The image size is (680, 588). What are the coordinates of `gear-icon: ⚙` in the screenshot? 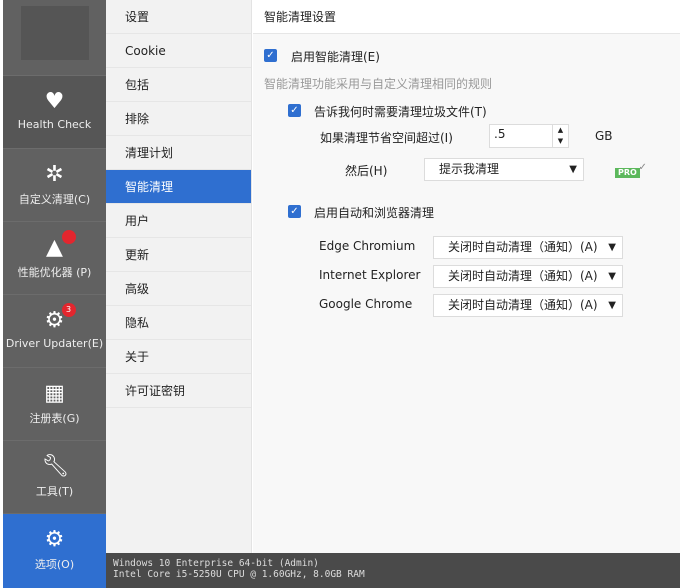 It's located at (54, 539).